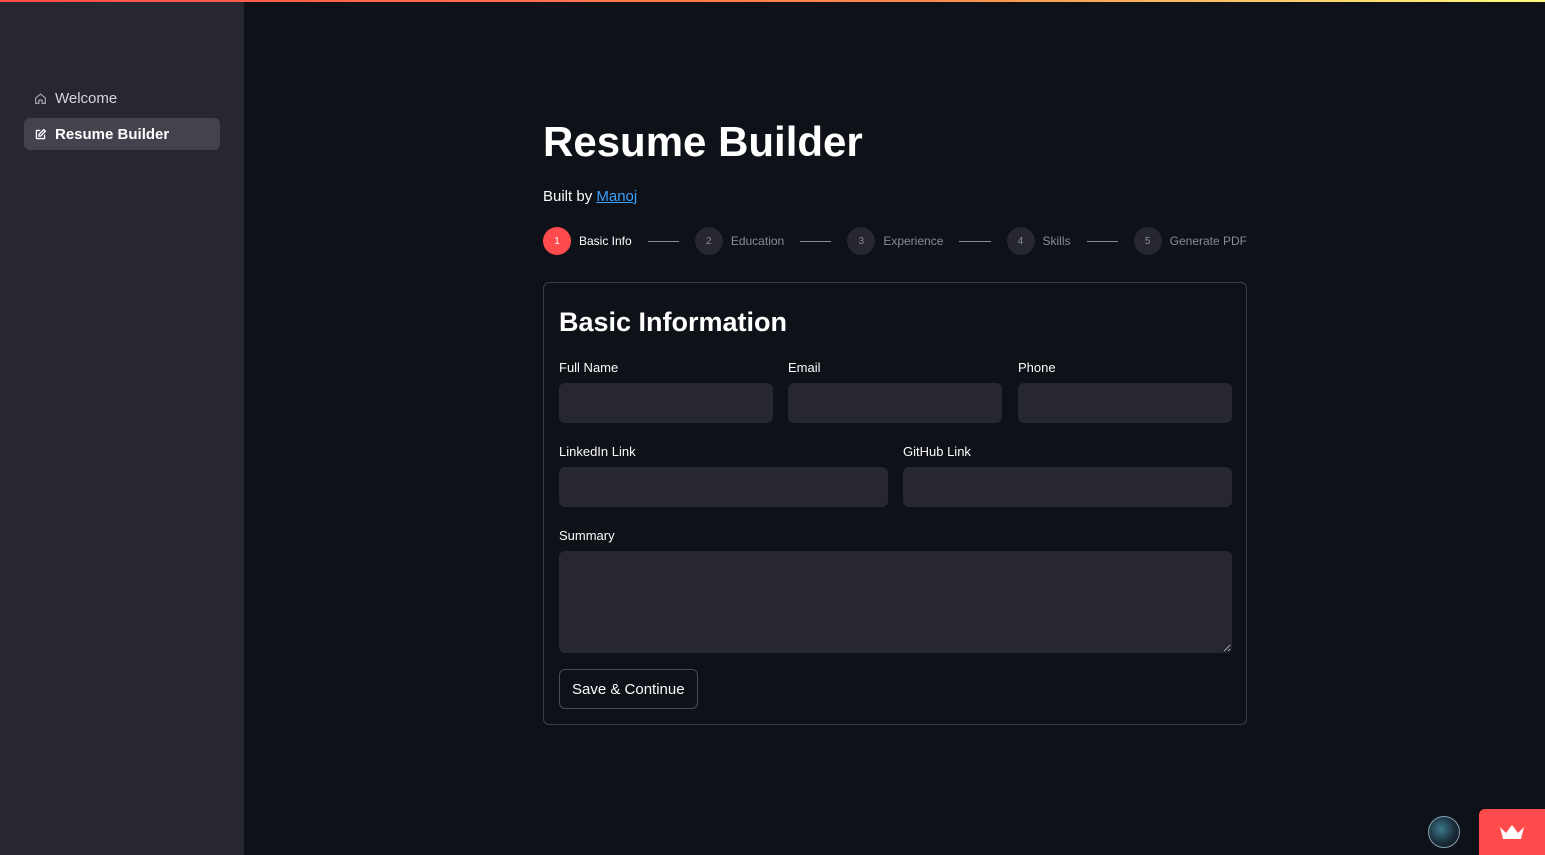 The width and height of the screenshot is (1545, 855). Describe the element at coordinates (804, 367) in the screenshot. I see `email-label: Email` at that location.